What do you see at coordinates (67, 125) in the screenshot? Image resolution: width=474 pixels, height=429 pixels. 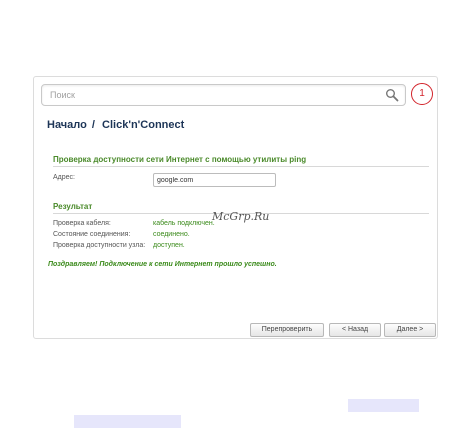 I see `breadcrumb-home: Начало` at bounding box center [67, 125].